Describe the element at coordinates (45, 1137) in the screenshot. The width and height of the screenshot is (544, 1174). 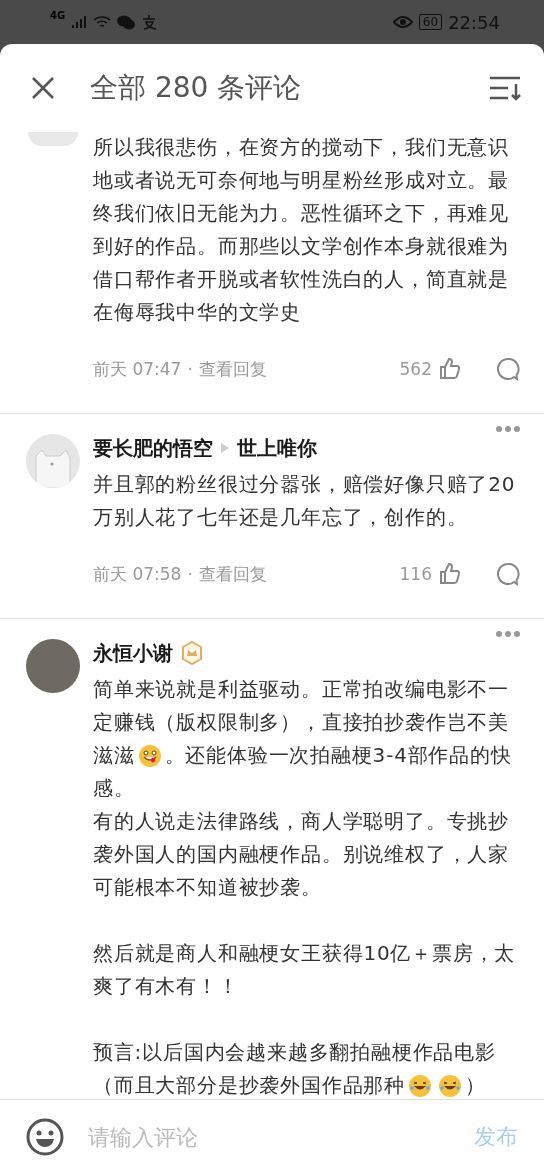
I see `emoji-icon` at that location.